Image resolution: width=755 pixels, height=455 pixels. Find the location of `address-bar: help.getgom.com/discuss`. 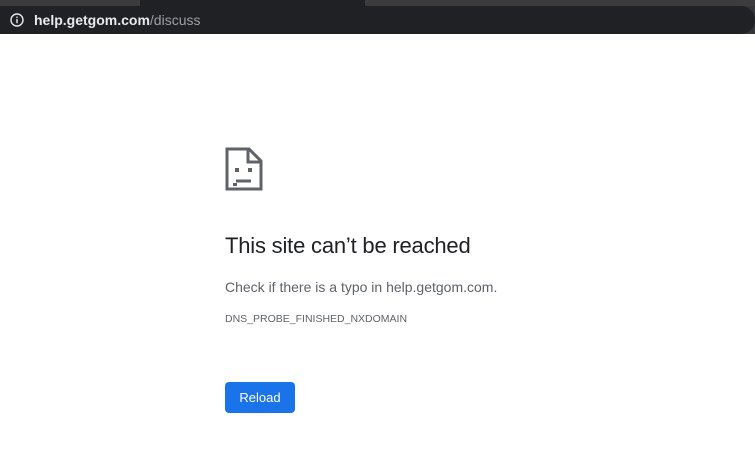

address-bar: help.getgom.com/discuss is located at coordinates (377, 20).